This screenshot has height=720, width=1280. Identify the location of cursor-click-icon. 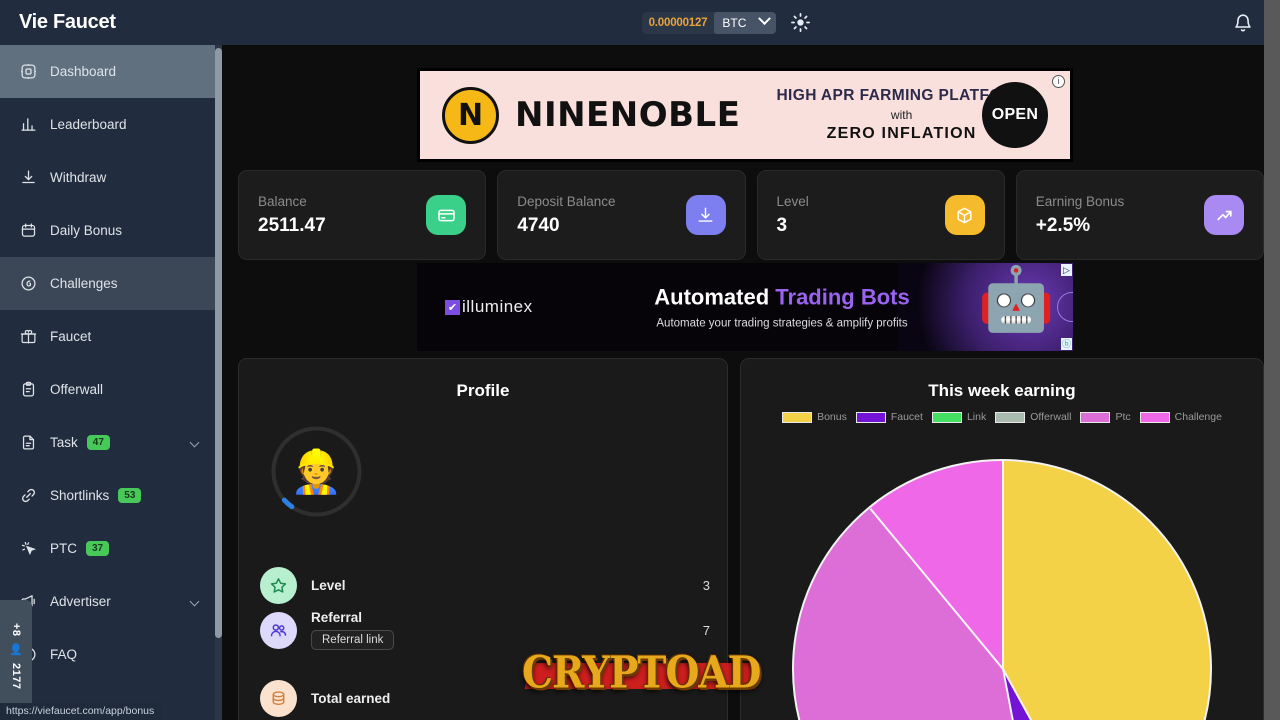
(28, 548).